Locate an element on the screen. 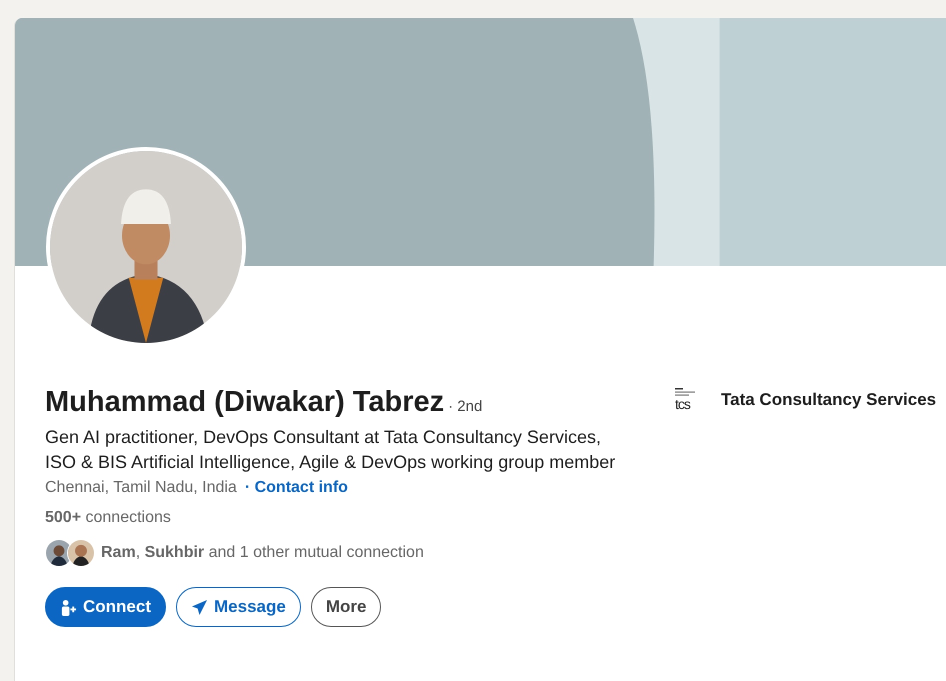 The width and height of the screenshot is (946, 681). contact-info-link: · Contact info is located at coordinates (296, 488).